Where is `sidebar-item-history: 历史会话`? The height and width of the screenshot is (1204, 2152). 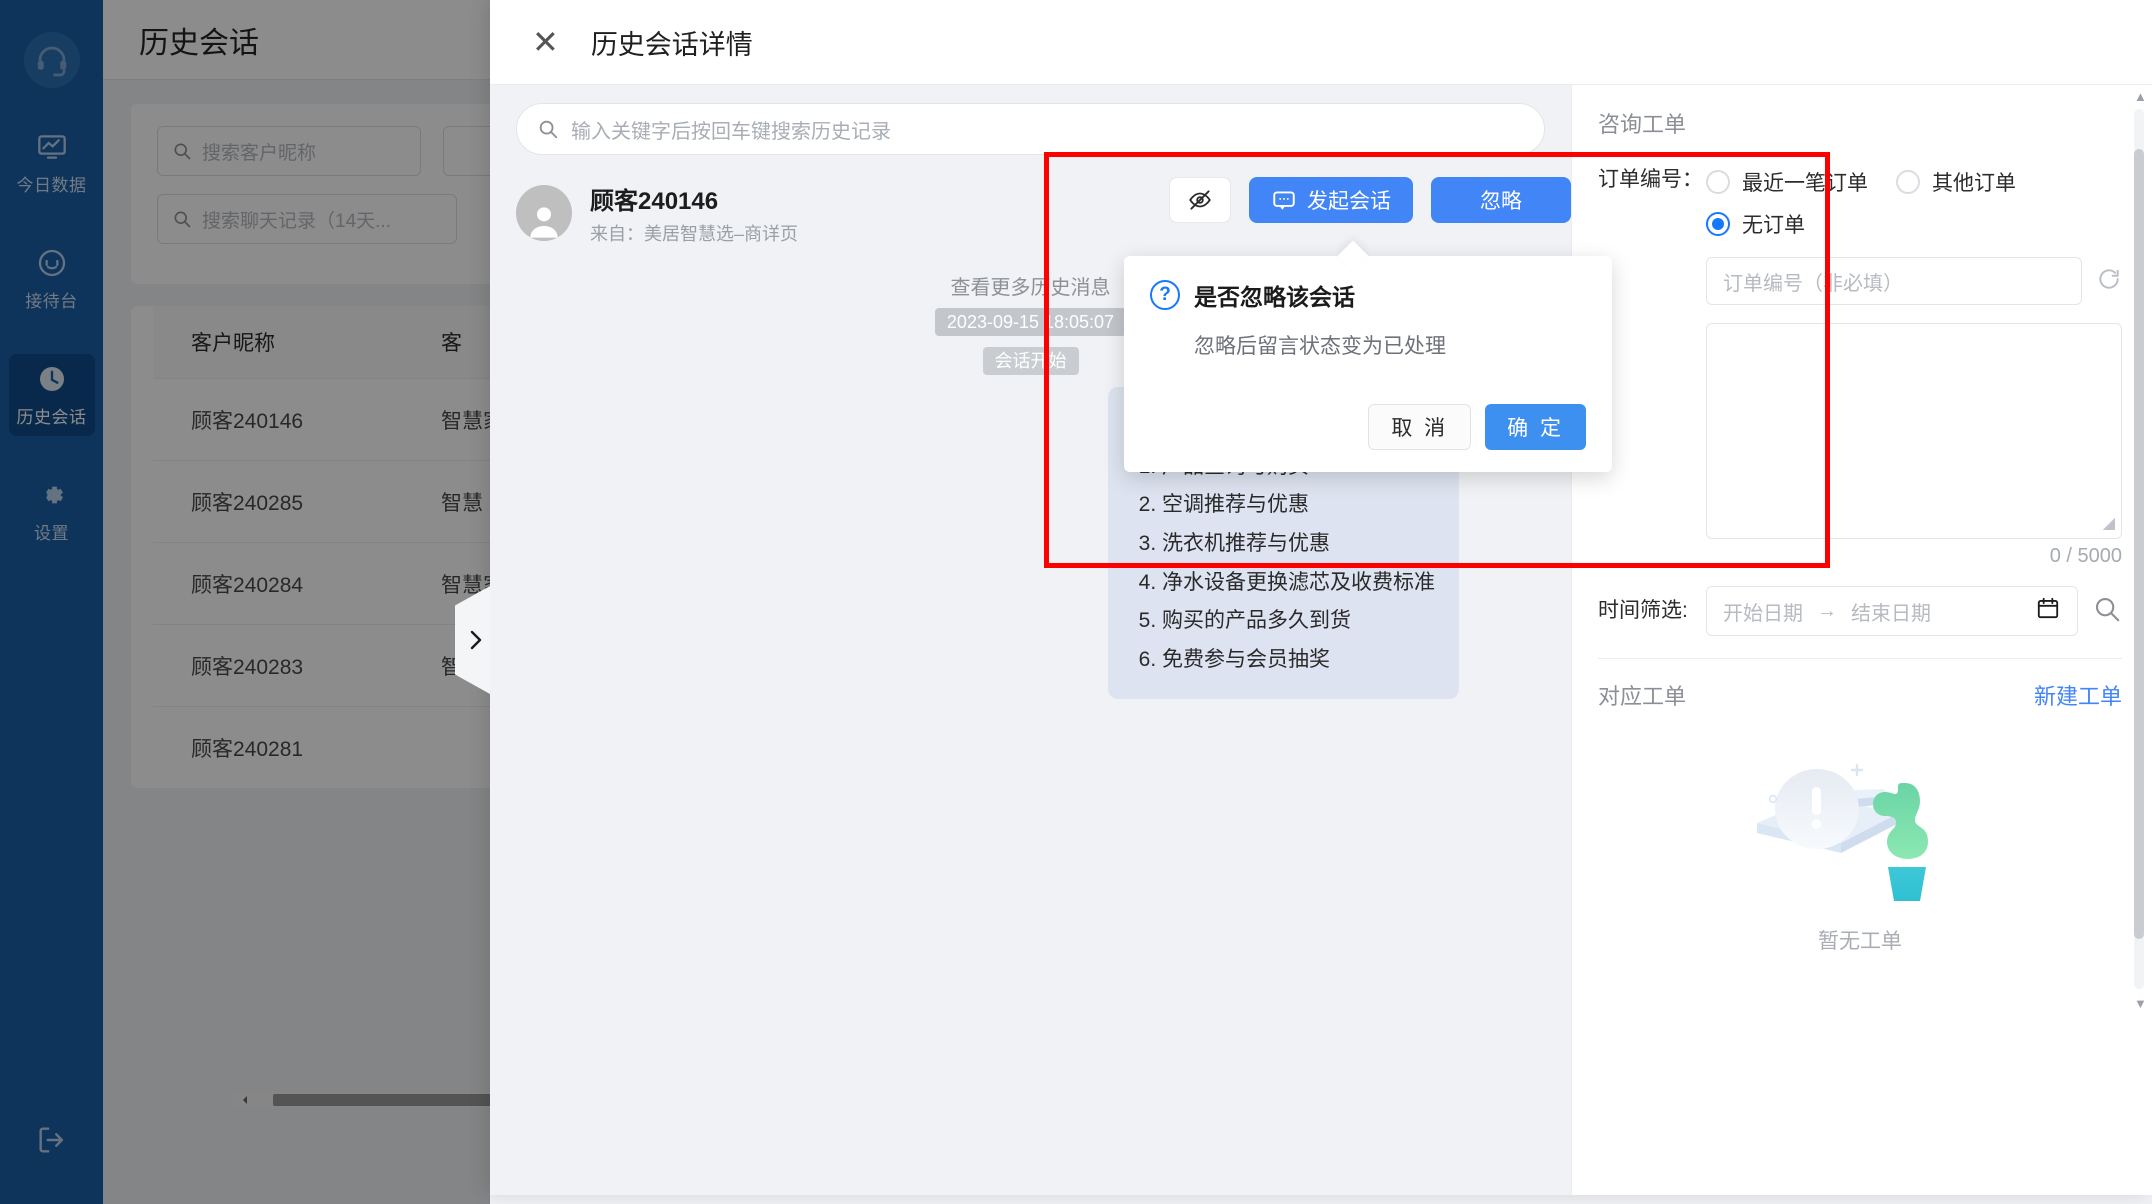
sidebar-item-history: 历史会话 is located at coordinates (51, 395).